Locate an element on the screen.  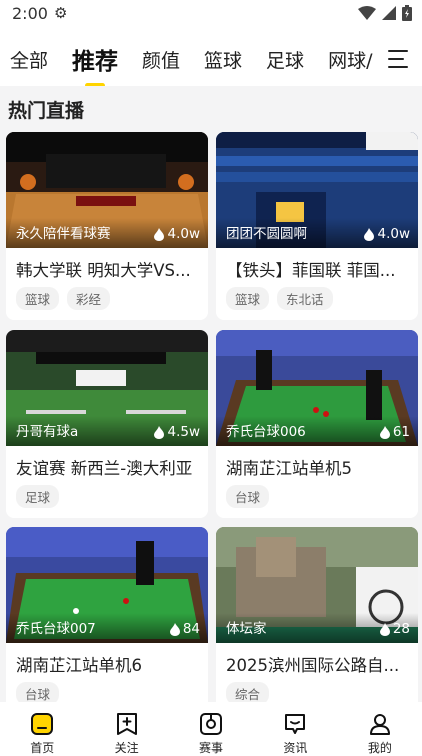
category-tabs: 全部 推荐 颜值 篮球 足球 网球/ is located at coordinates (211, 59).